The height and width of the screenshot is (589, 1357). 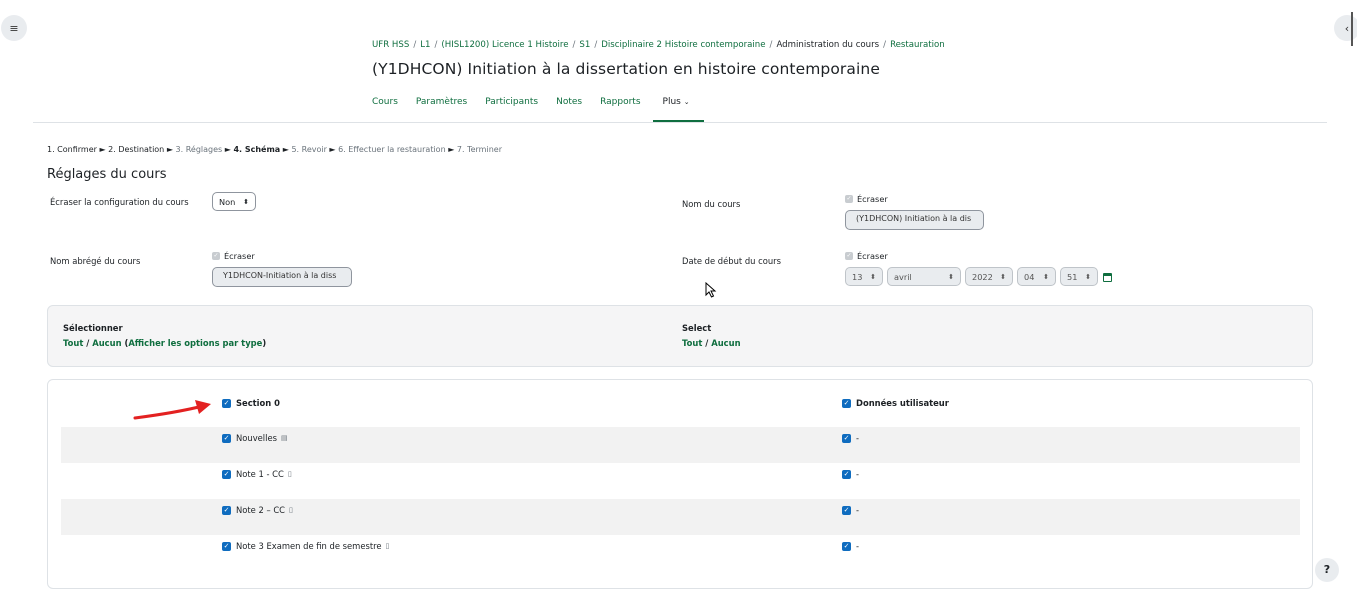 I want to click on select-panel, so click(x=680, y=336).